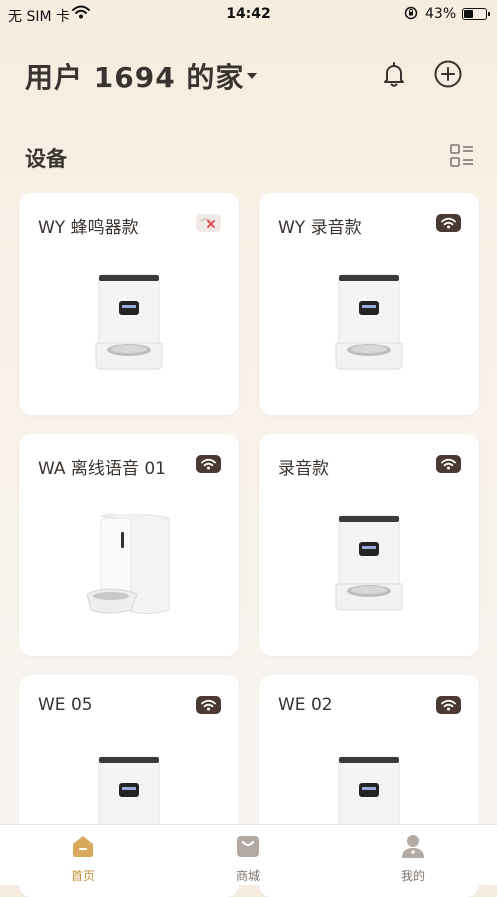 The height and width of the screenshot is (897, 497). Describe the element at coordinates (88, 228) in the screenshot. I see `device-name: WY 蜂鸣器款` at that location.